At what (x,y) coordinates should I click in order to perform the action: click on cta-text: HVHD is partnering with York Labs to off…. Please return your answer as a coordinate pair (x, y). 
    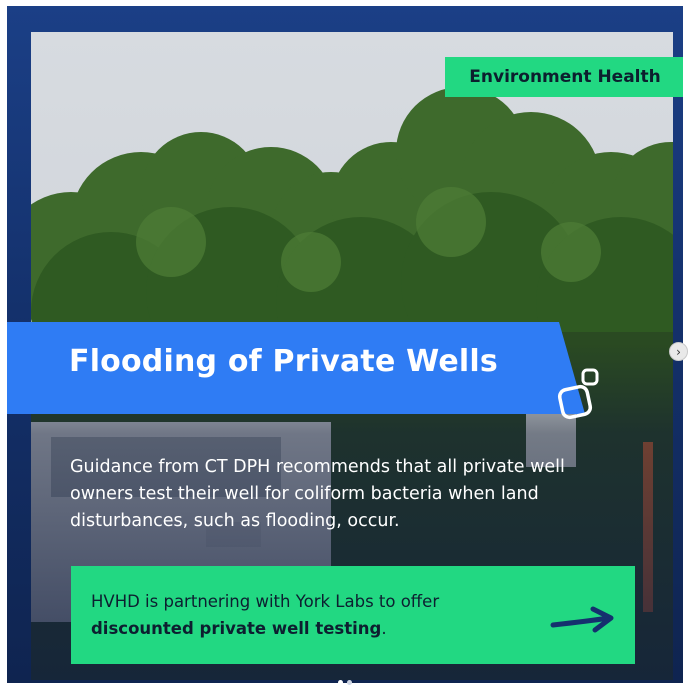
    Looking at the image, I should click on (306, 615).